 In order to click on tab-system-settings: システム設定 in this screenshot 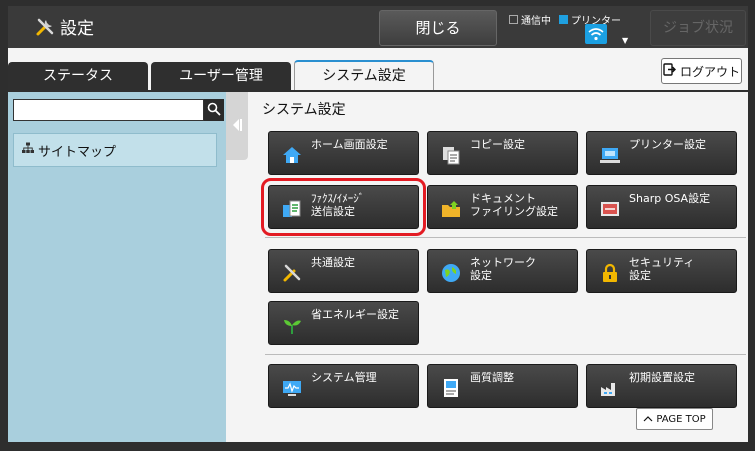, I will do `click(364, 75)`.